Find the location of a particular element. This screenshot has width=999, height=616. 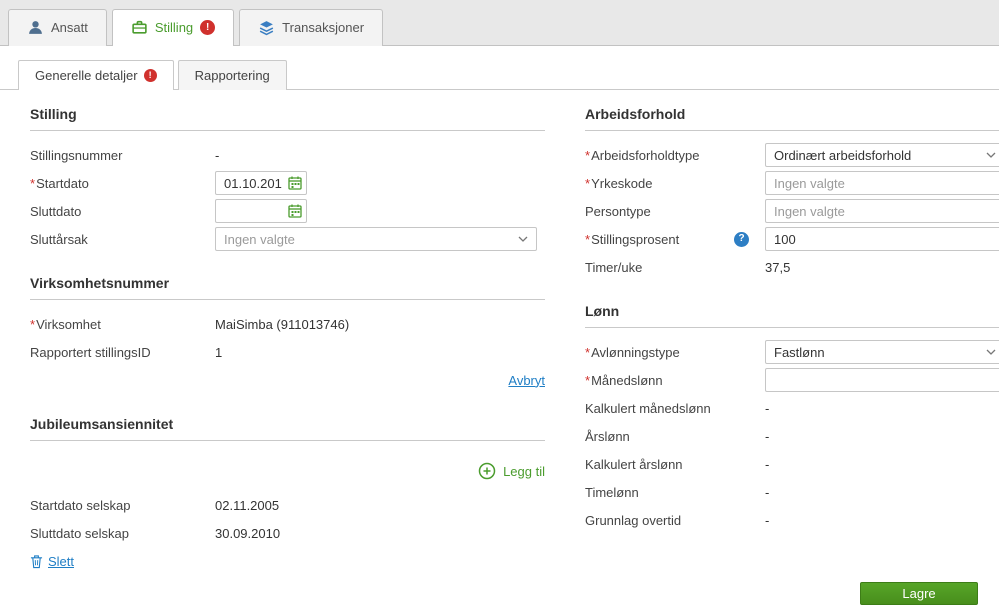

field-grunnlag-overtid: Grunnlag overtid - is located at coordinates (792, 520).